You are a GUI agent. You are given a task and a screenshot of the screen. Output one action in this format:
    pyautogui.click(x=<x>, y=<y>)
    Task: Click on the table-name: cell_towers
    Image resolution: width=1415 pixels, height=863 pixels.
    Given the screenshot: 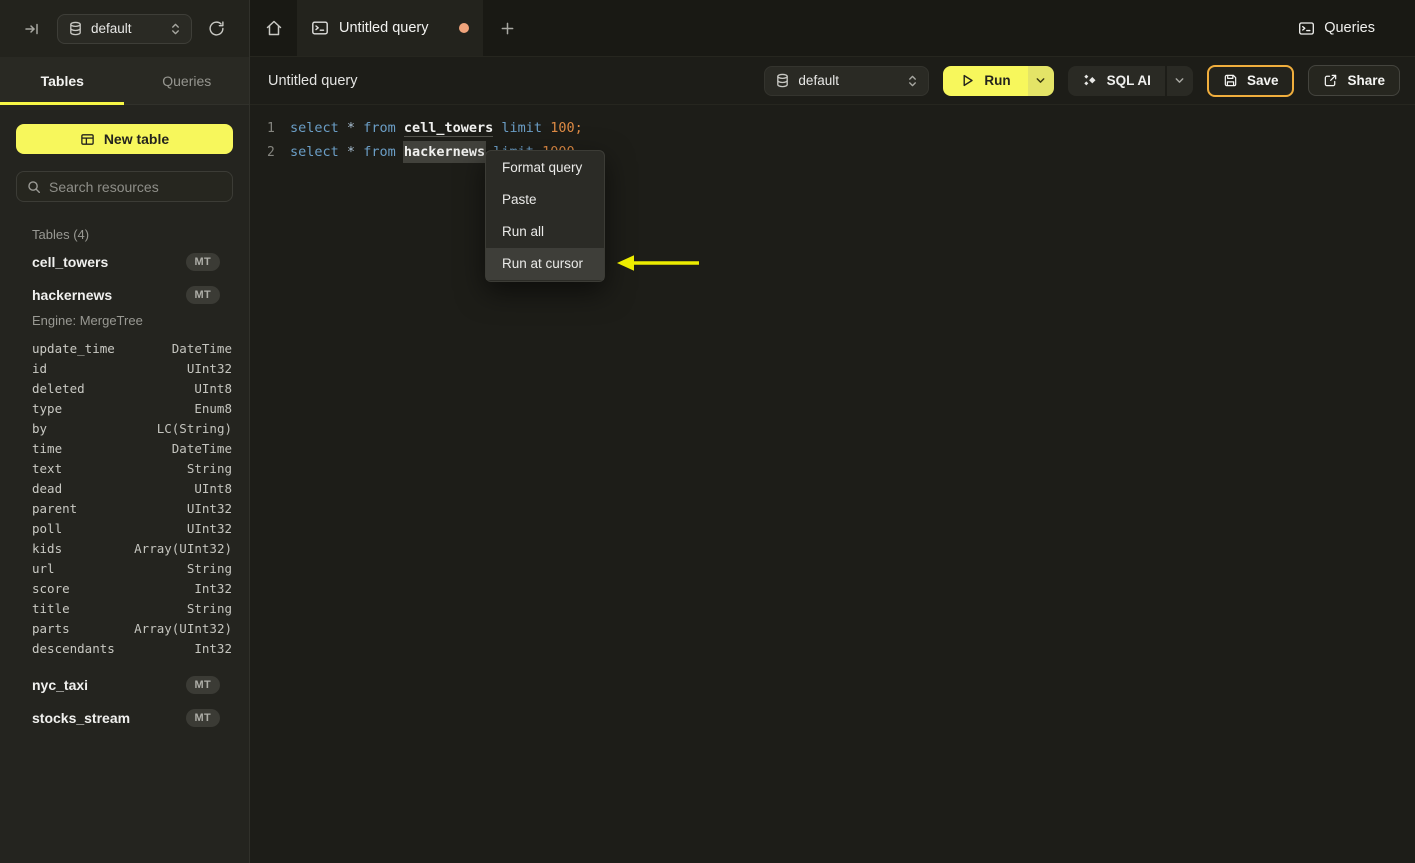 What is the action you would take?
    pyautogui.click(x=70, y=261)
    